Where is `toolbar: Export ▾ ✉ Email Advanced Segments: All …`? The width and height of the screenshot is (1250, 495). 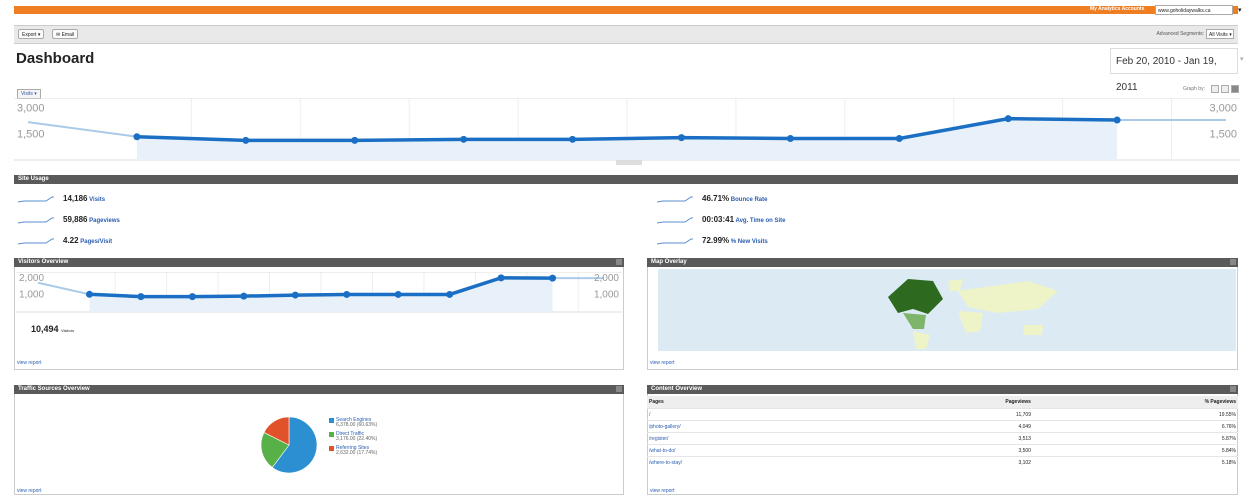
toolbar: Export ▾ ✉ Email Advanced Segments: All … is located at coordinates (626, 34).